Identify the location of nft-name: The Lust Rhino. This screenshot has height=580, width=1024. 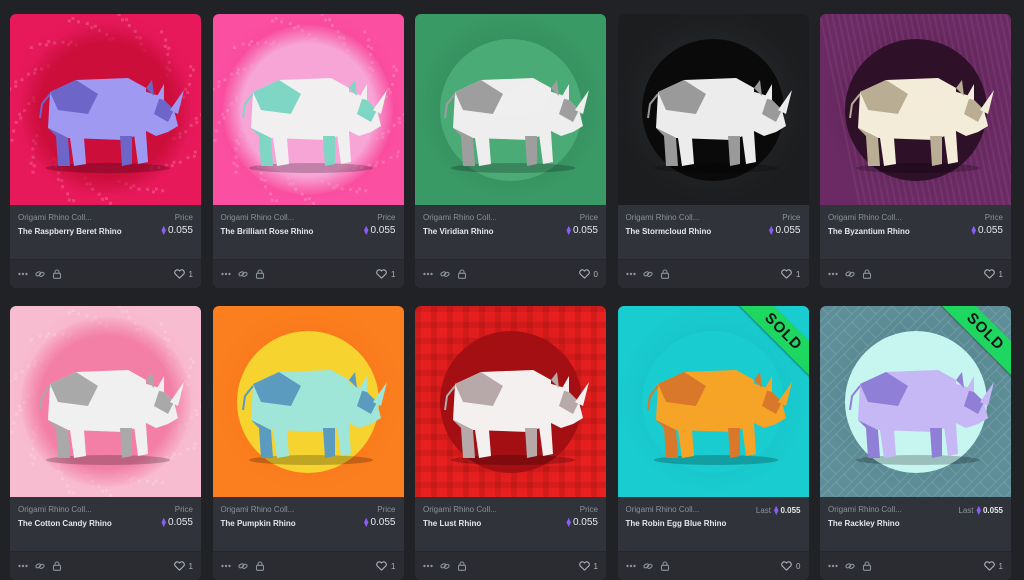
(478, 523).